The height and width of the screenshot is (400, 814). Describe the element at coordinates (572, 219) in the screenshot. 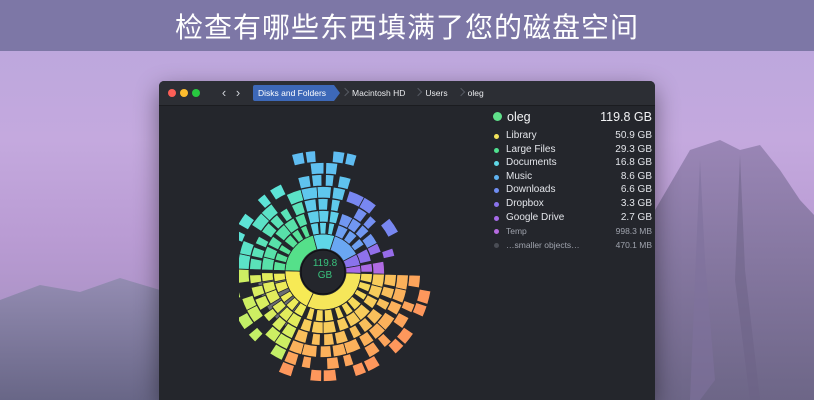

I see `list-item: Google Drive 2.7 GB` at that location.